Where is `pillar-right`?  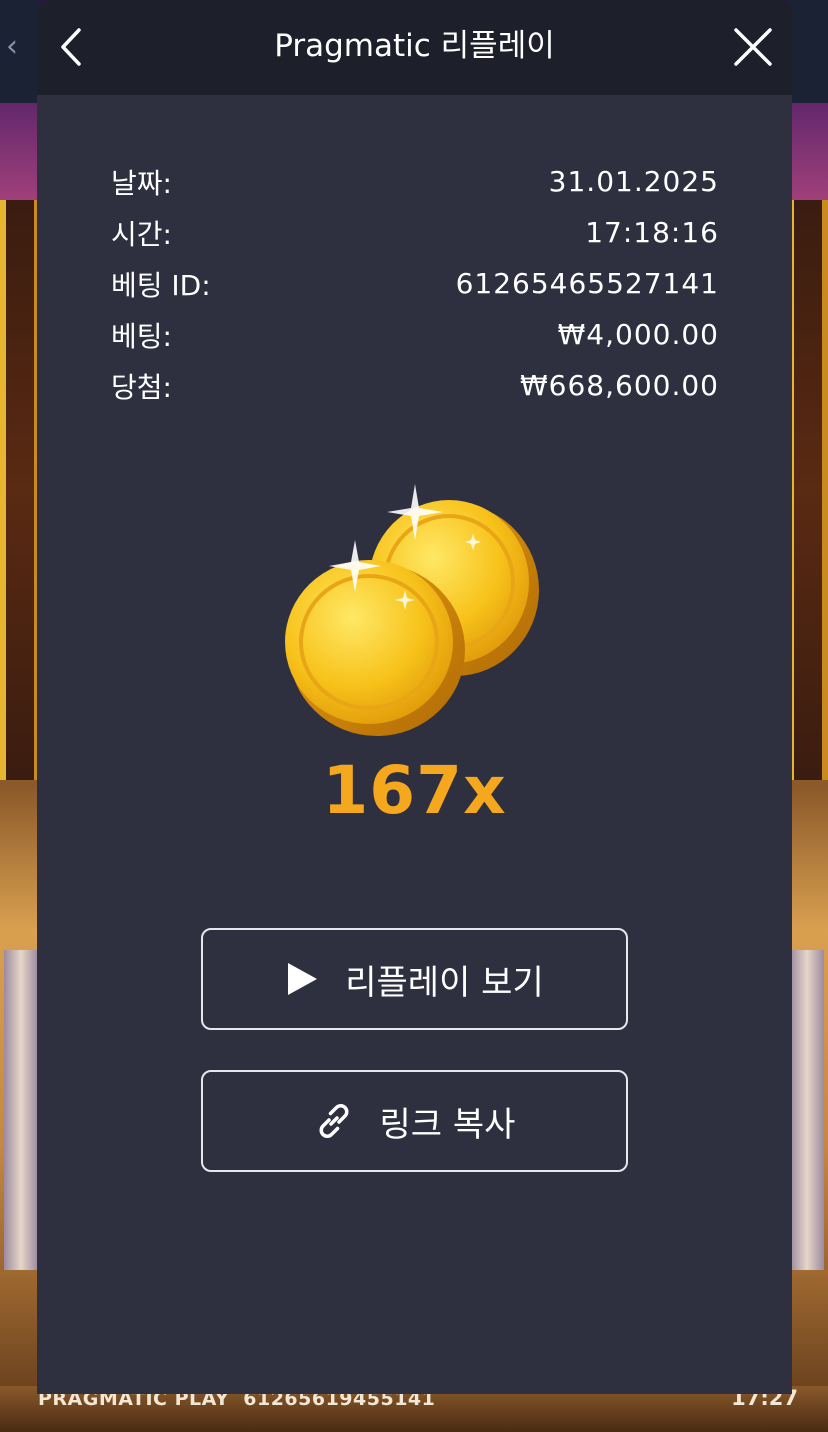
pillar-right is located at coordinates (807, 1110).